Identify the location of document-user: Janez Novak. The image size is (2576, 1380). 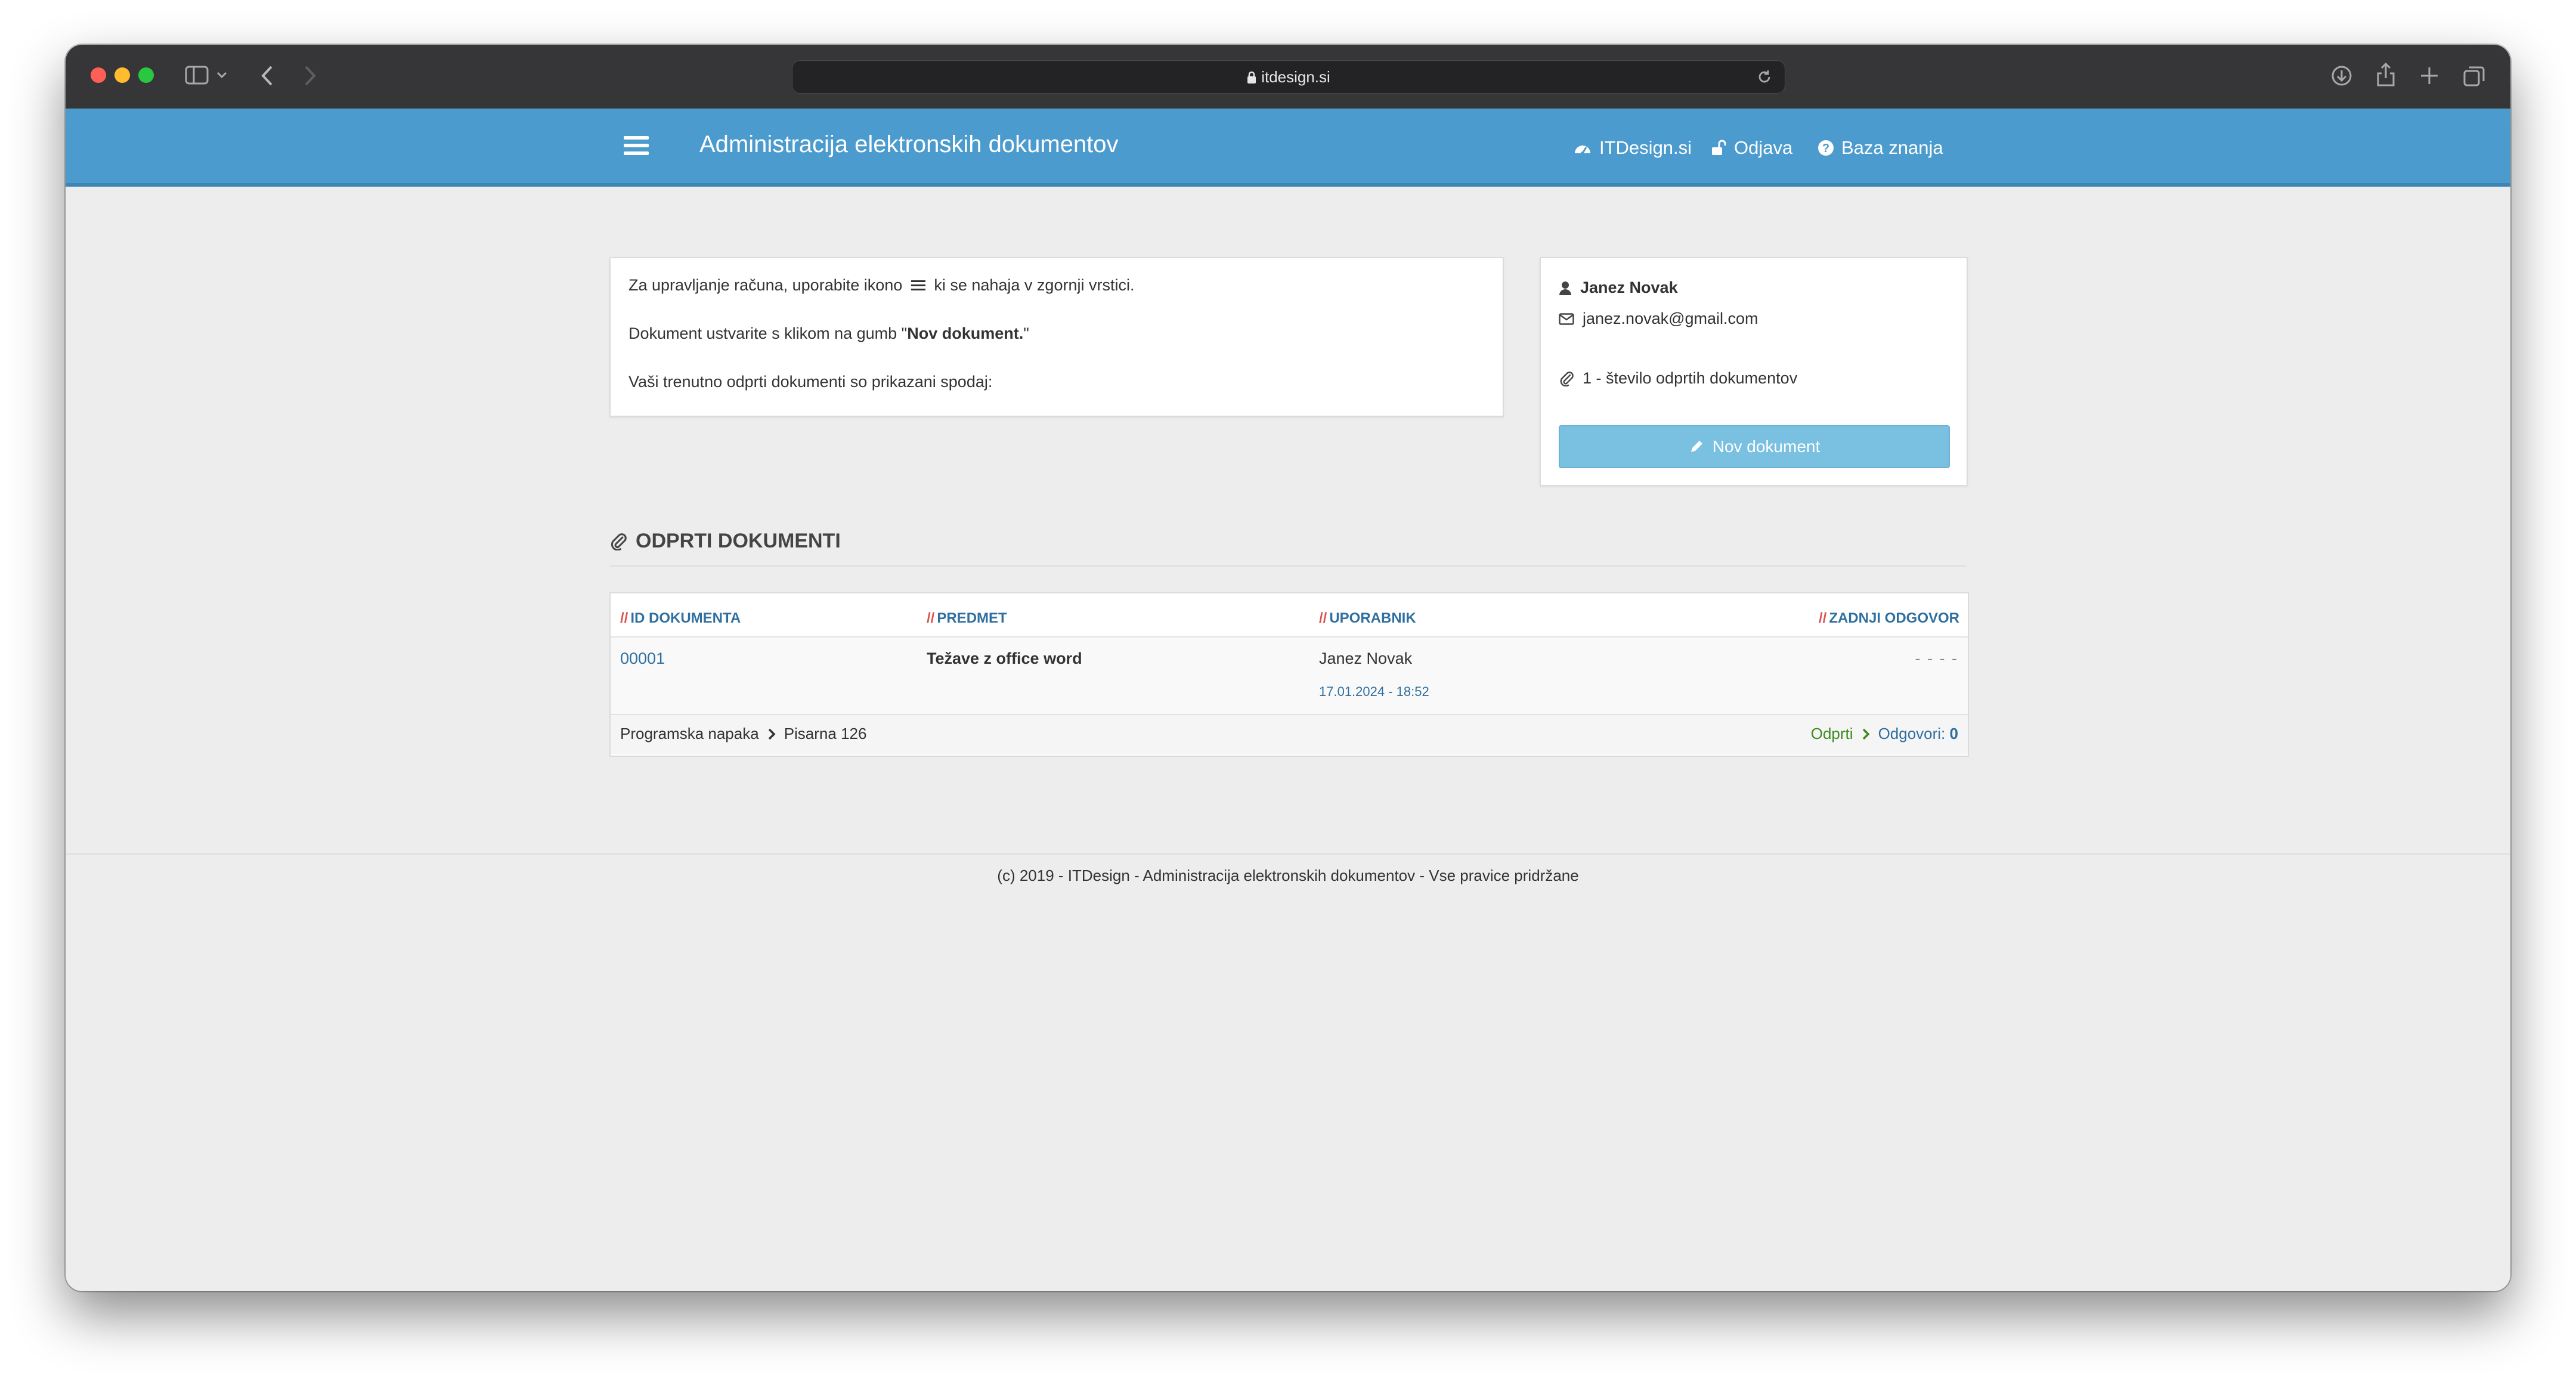
(1366, 658).